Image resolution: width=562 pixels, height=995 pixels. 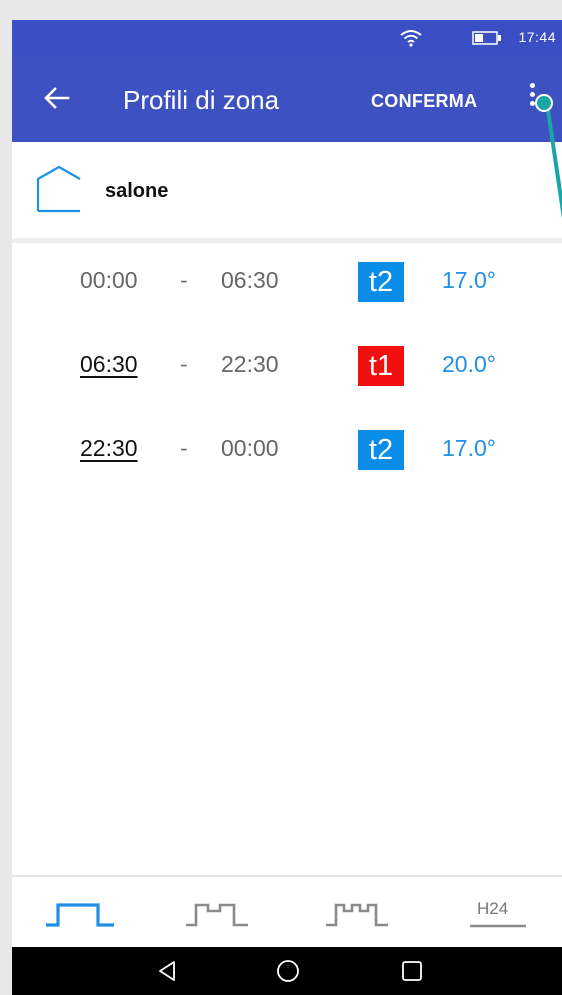 What do you see at coordinates (217, 915) in the screenshot?
I see `two-period-profile-icon` at bounding box center [217, 915].